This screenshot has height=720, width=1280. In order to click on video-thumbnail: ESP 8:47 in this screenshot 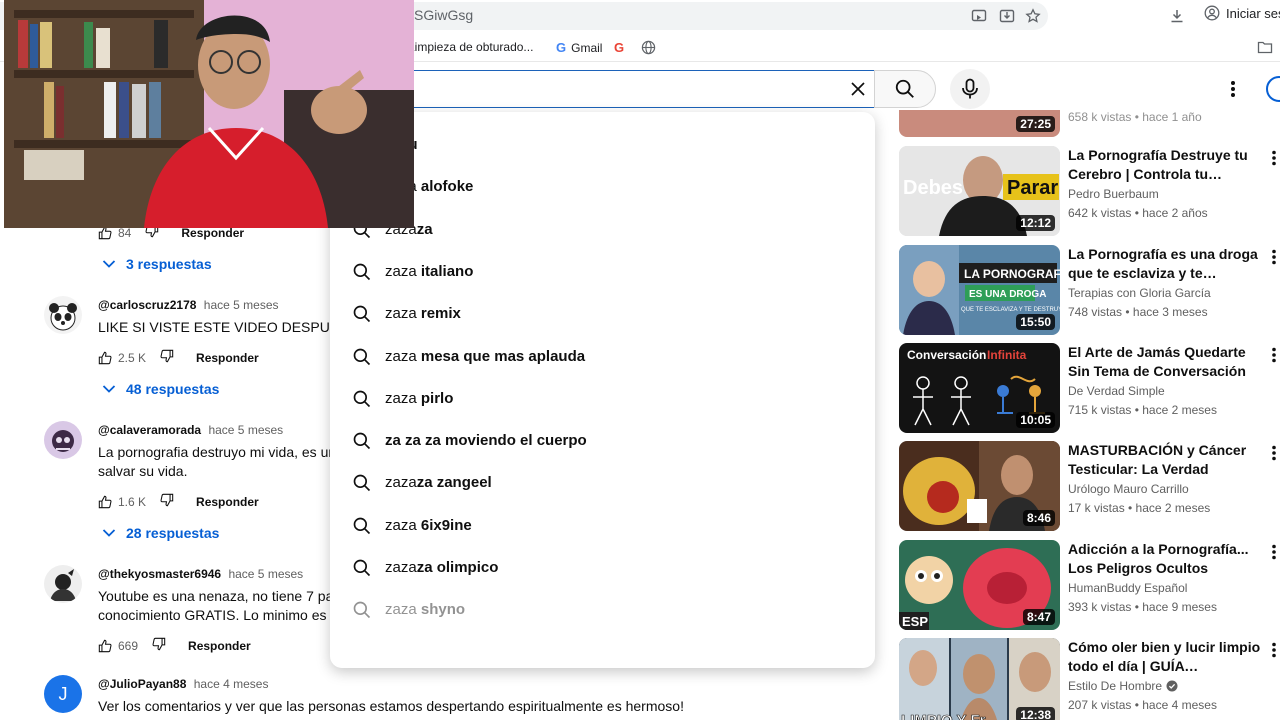, I will do `click(979, 585)`.